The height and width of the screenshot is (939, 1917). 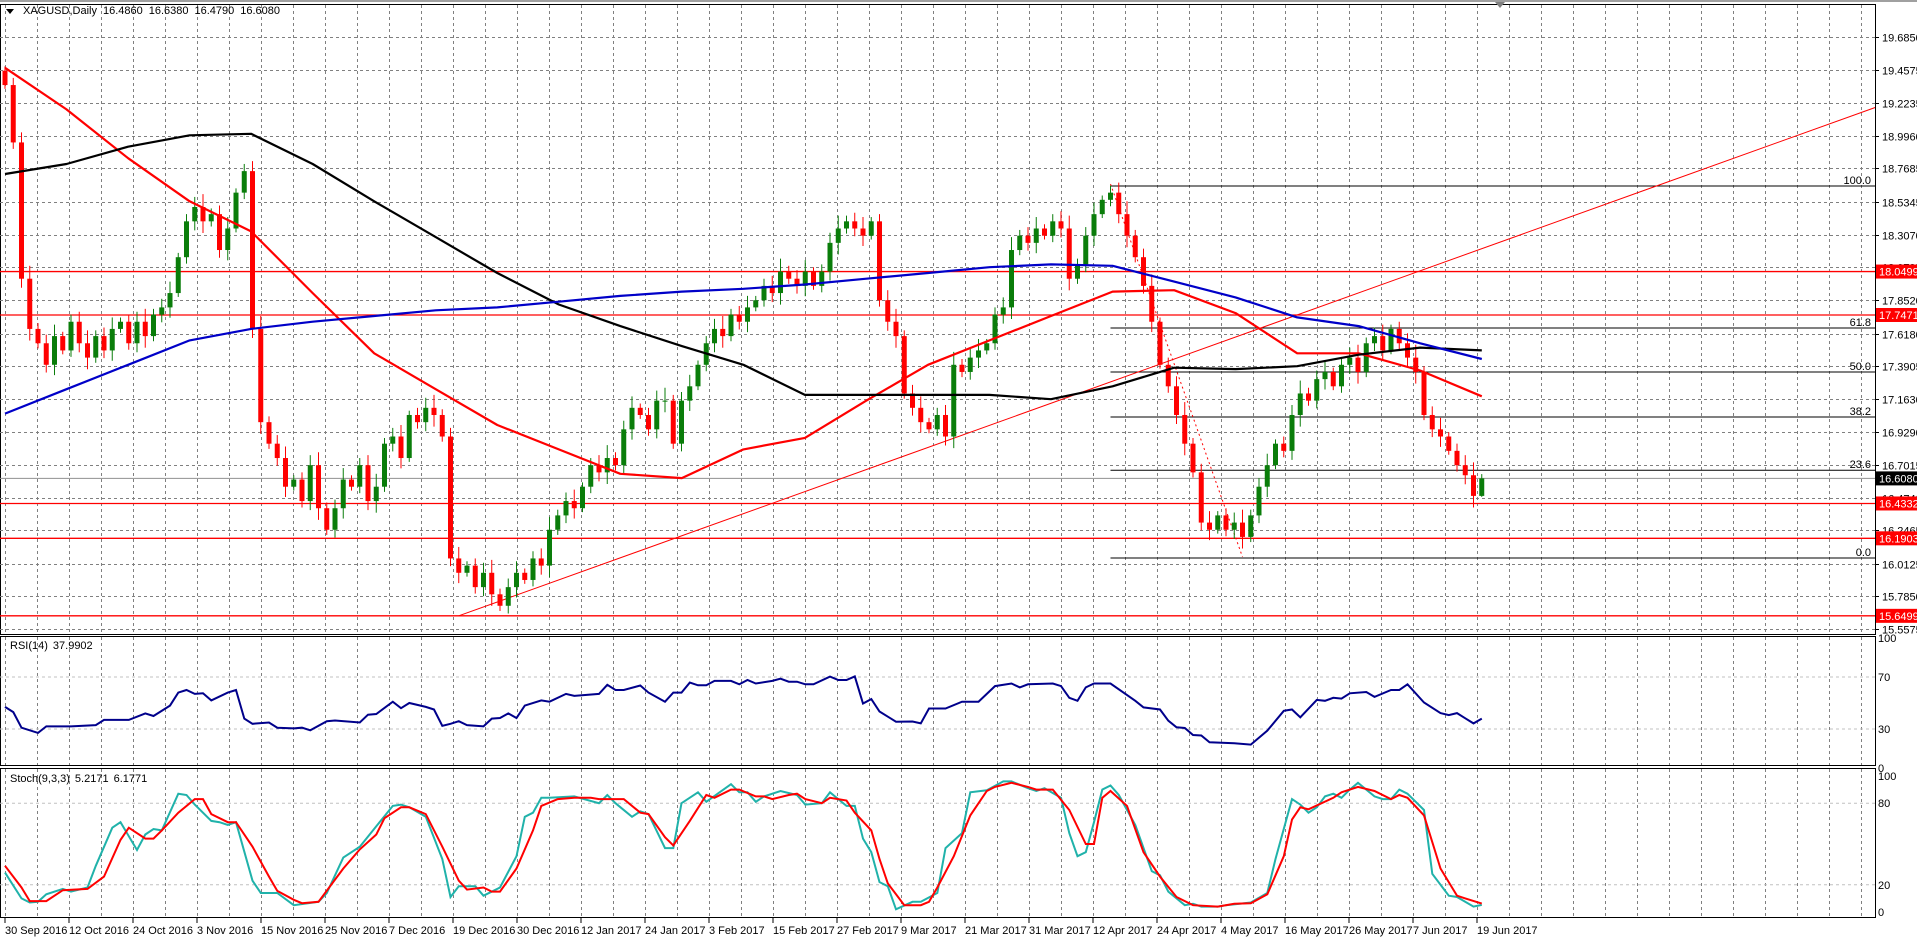 I want to click on dotted-trendline, so click(x=1176, y=370).